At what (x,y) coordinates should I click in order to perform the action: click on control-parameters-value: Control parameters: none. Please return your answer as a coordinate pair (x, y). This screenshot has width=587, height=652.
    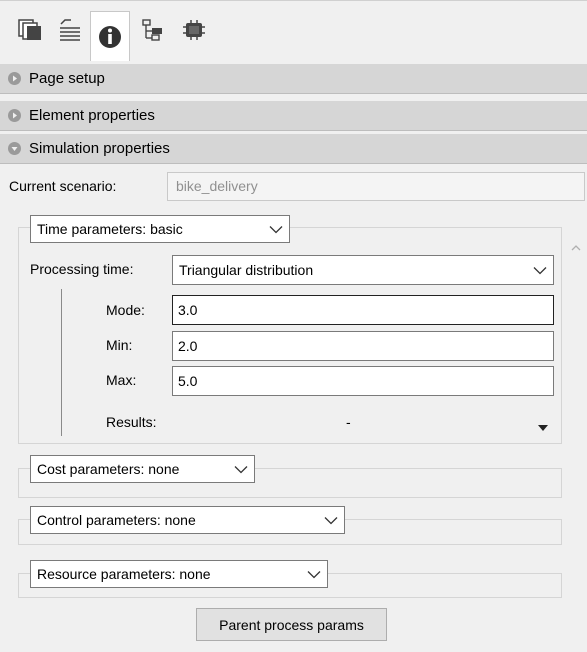
    Looking at the image, I should click on (116, 520).